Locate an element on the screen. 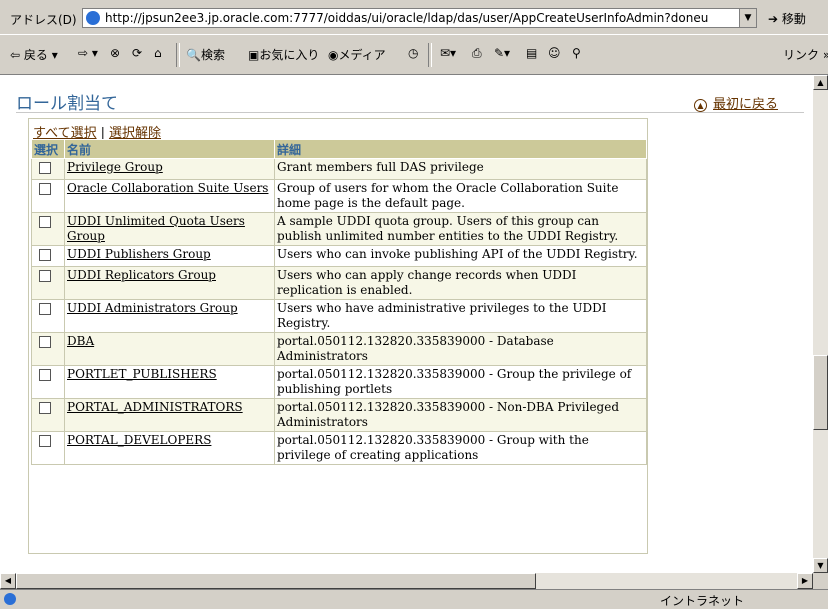 The height and width of the screenshot is (609, 828). name-cell: UDDI Publishers Group is located at coordinates (169, 256).